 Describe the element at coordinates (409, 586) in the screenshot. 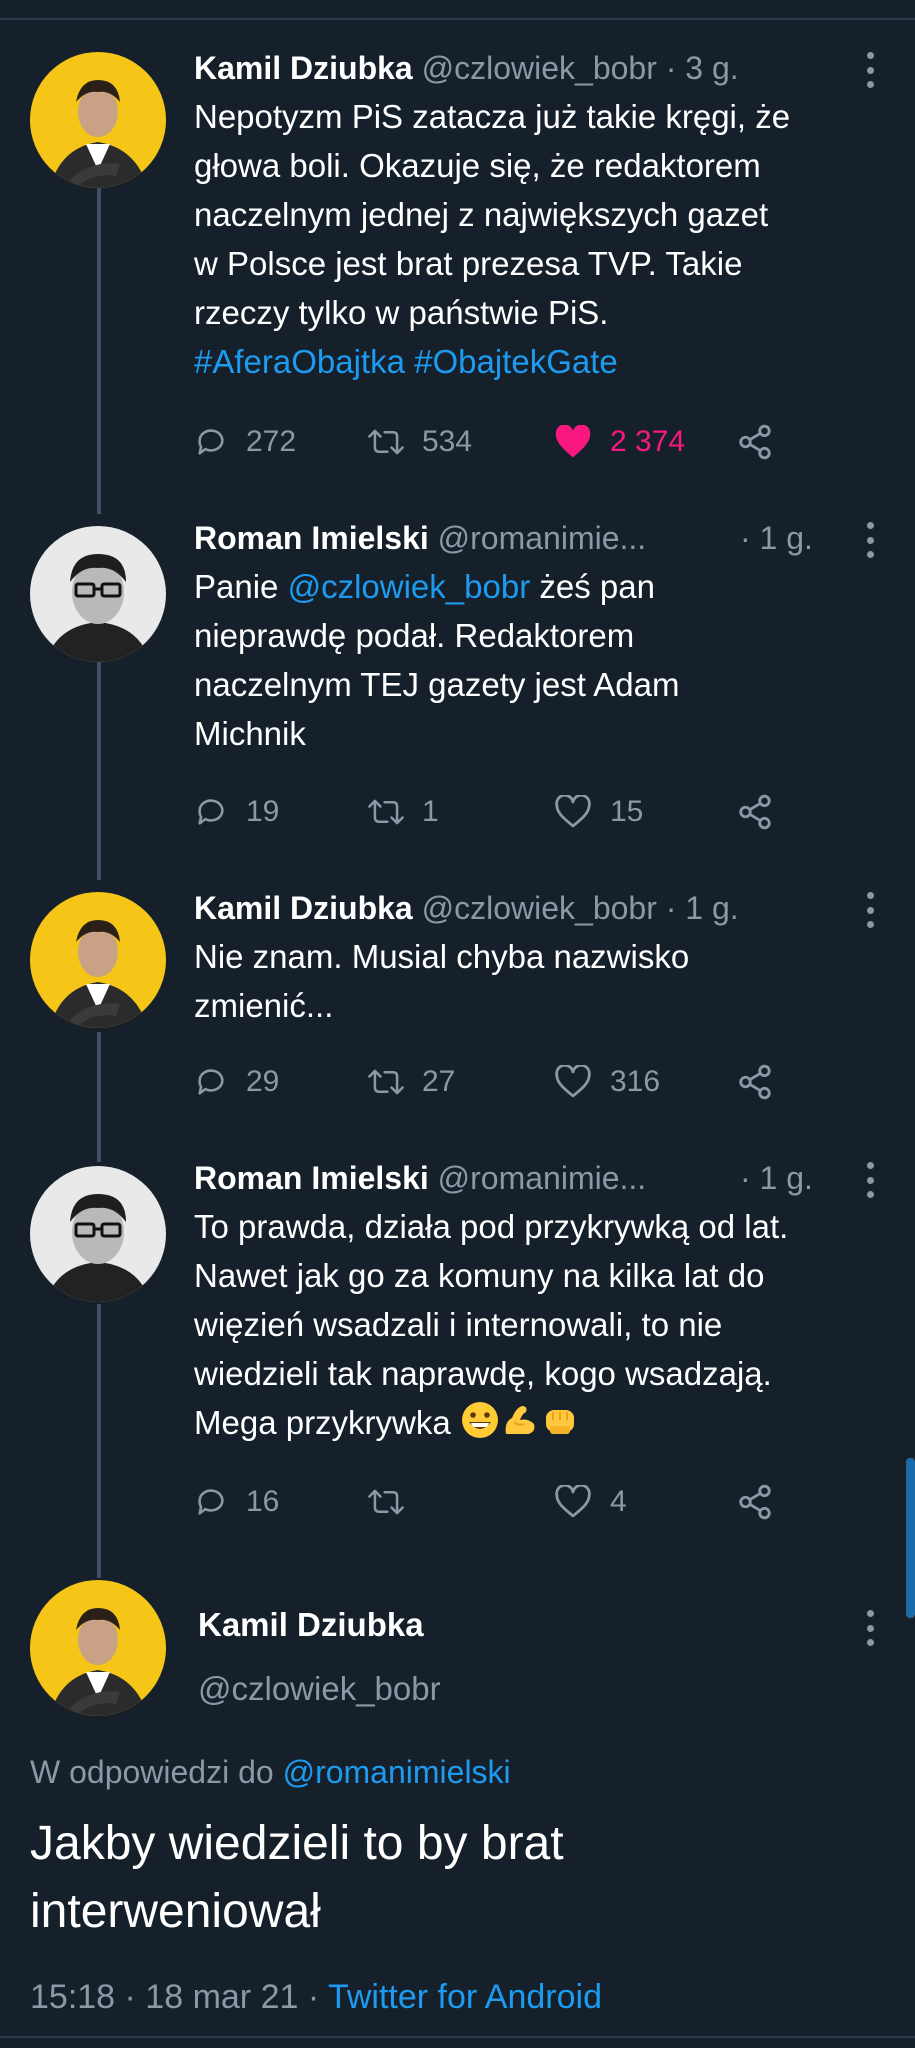

I see `mention-link: @czlowiek_bobr` at that location.